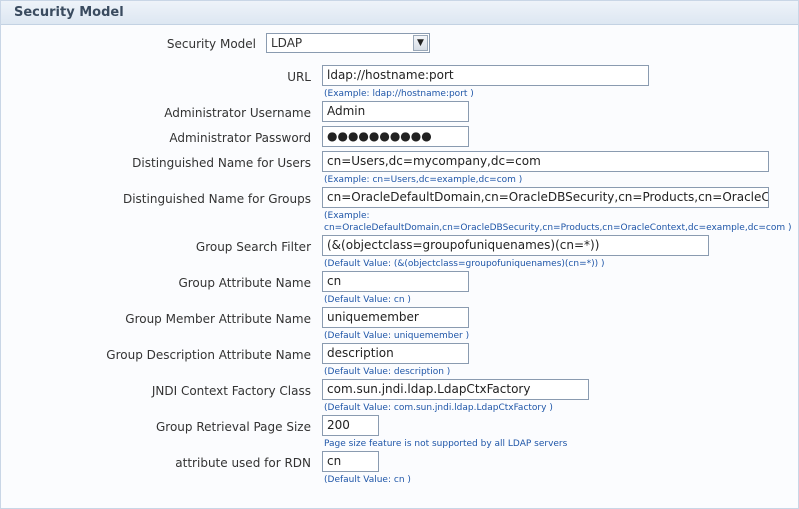 The width and height of the screenshot is (799, 509). I want to click on section-header: Security Model, so click(399, 13).